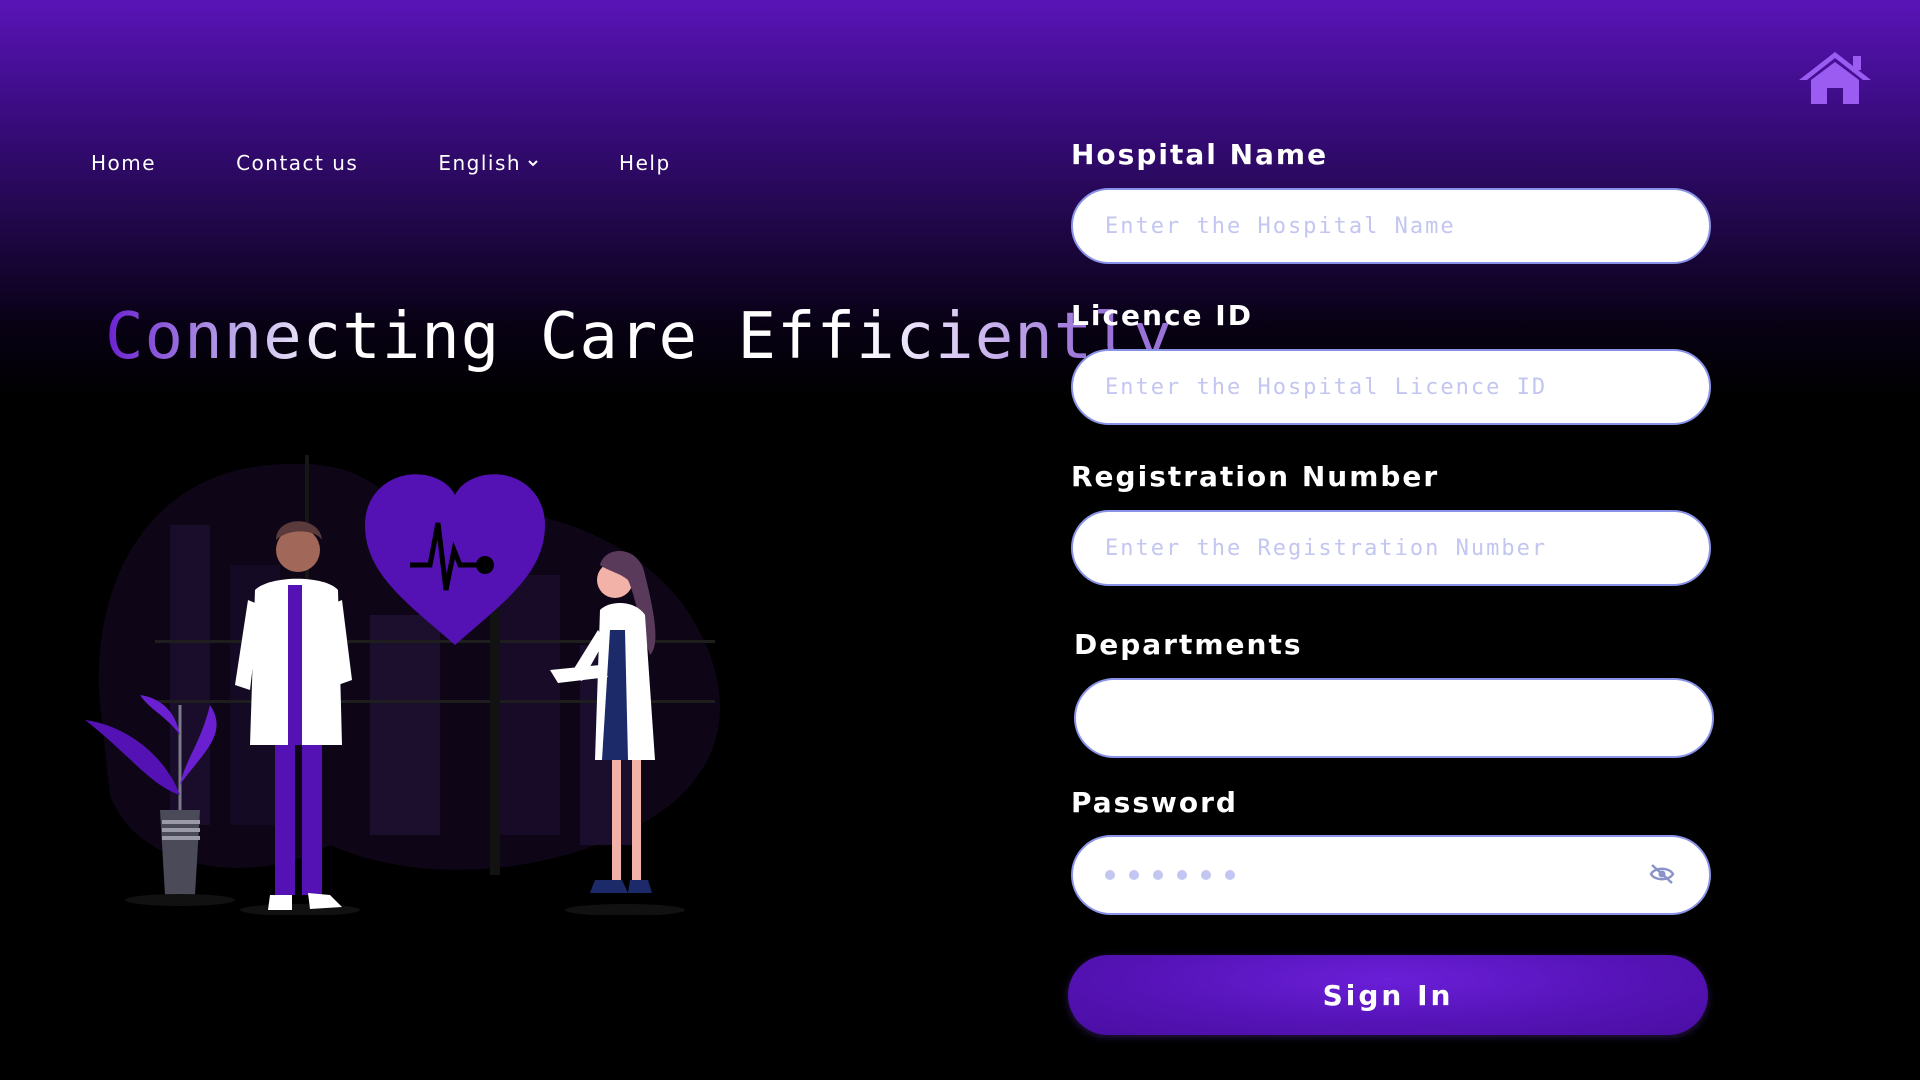 The height and width of the screenshot is (1080, 1920). I want to click on chevron-down-icon, so click(533, 163).